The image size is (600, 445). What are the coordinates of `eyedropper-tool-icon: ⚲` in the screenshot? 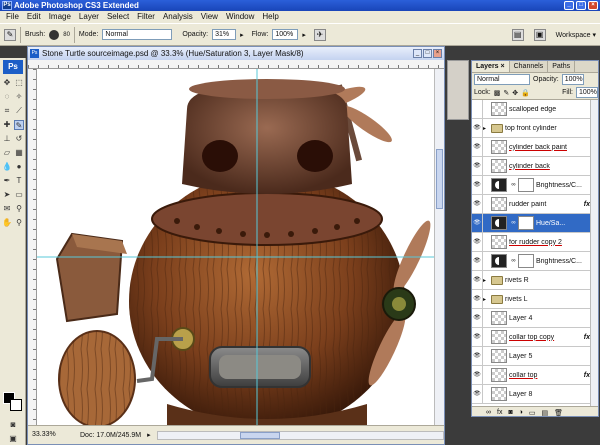 It's located at (19, 209).